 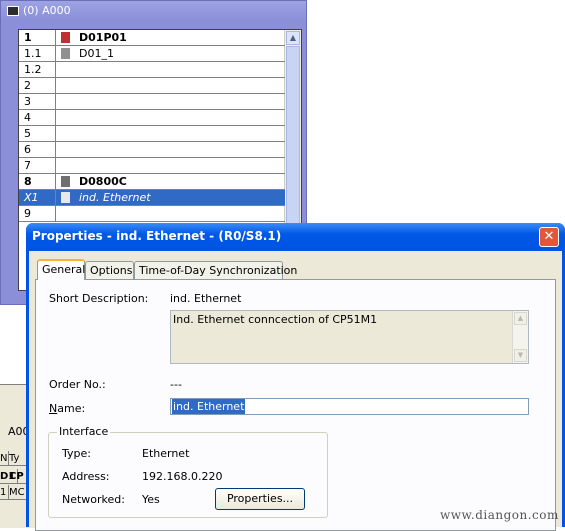 I want to click on networked-value: Yes, so click(x=151, y=499).